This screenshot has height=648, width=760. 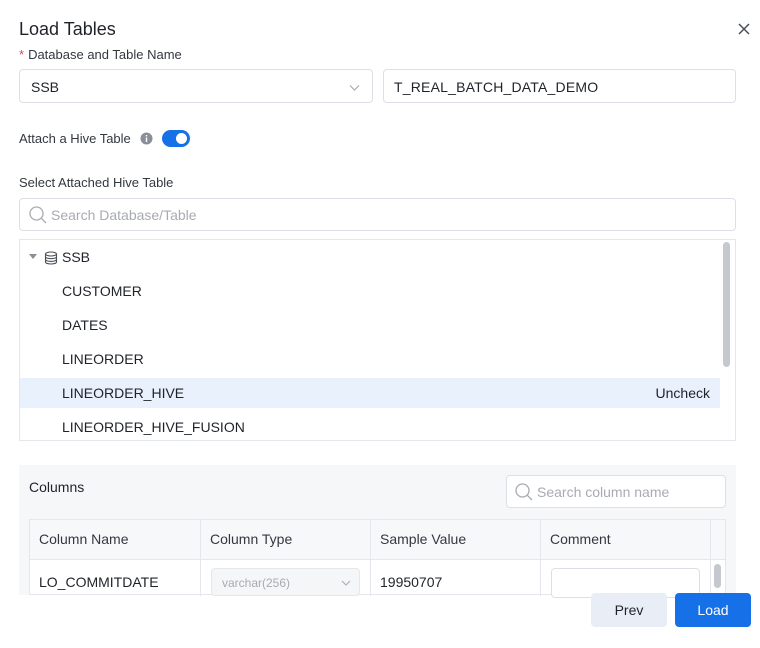 What do you see at coordinates (744, 29) in the screenshot?
I see `close-icon` at bounding box center [744, 29].